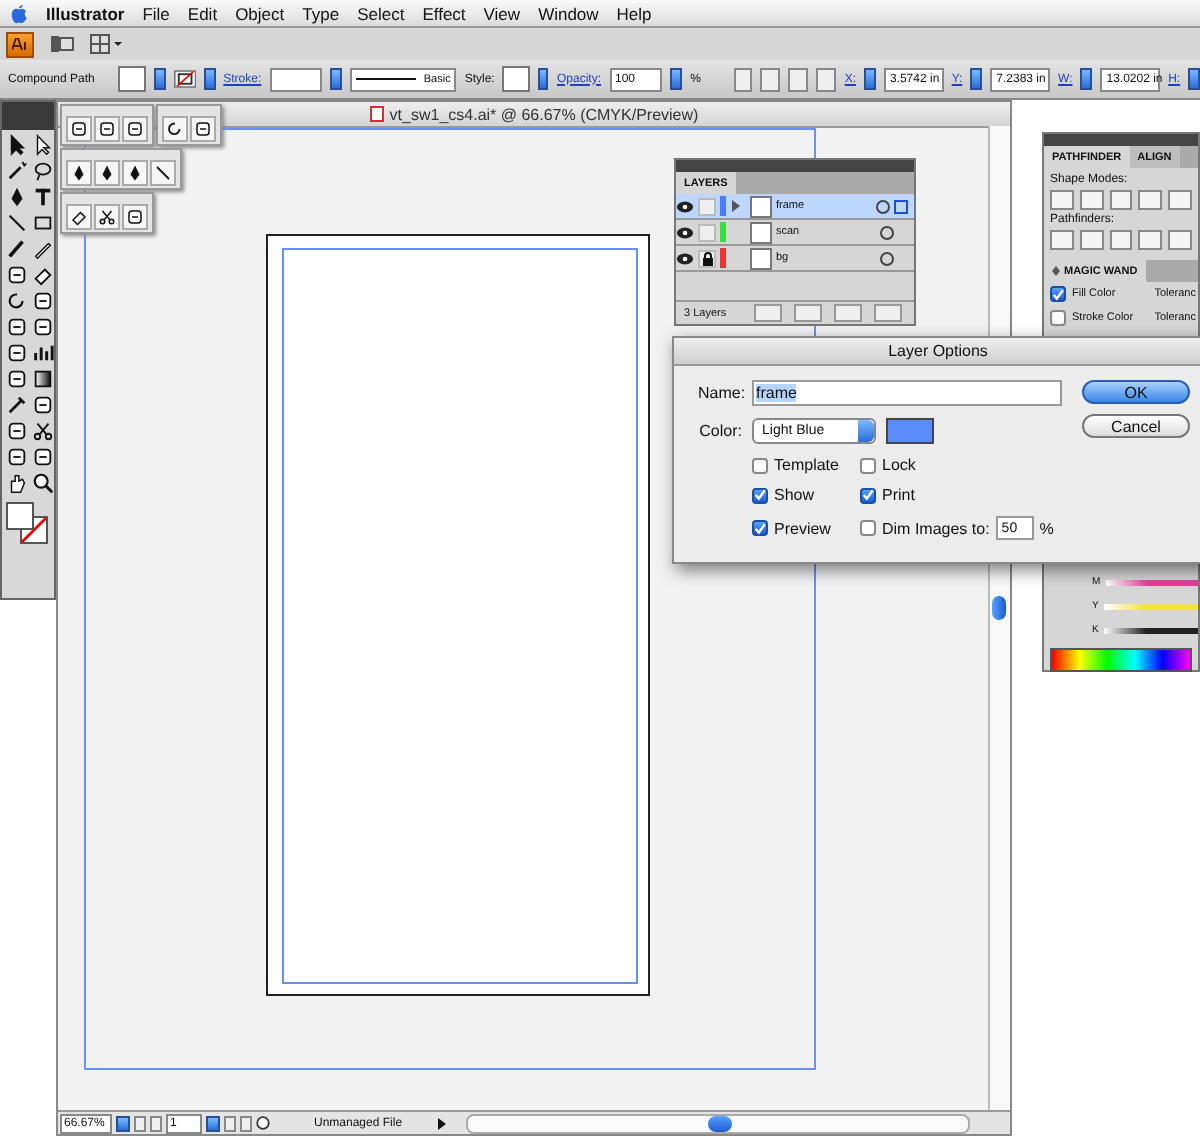 The width and height of the screenshot is (1200, 1148). I want to click on menu-item: Effect, so click(444, 13).